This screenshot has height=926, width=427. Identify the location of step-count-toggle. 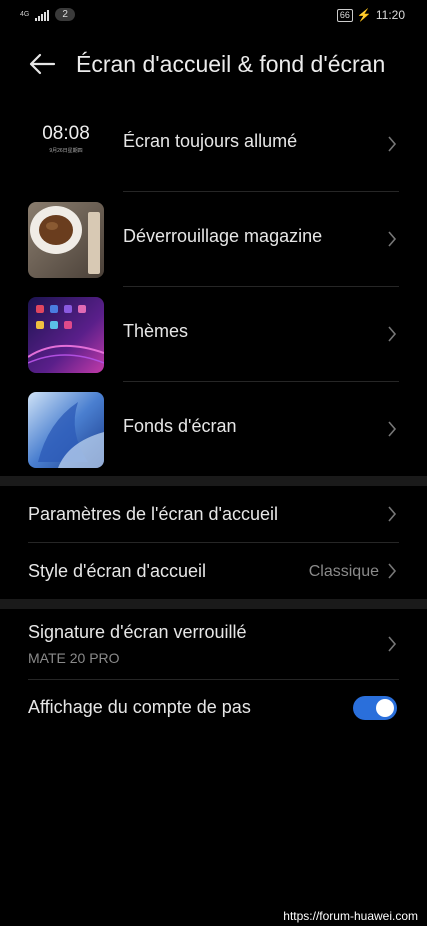
(375, 708).